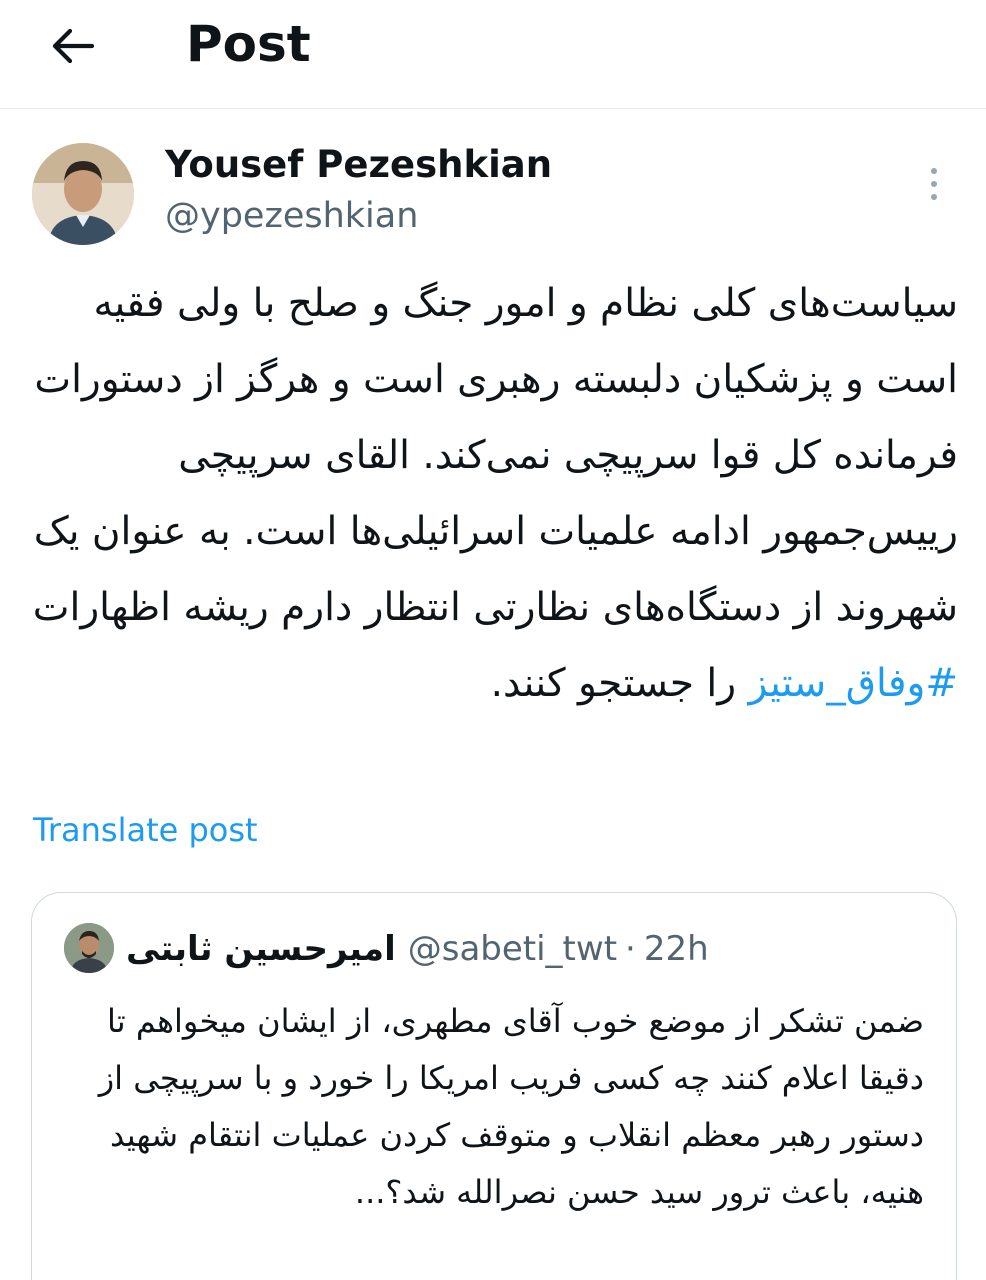 This screenshot has width=986, height=1280. Describe the element at coordinates (261, 949) in the screenshot. I see `quote-author-name: امیرحسین ثابتی` at that location.